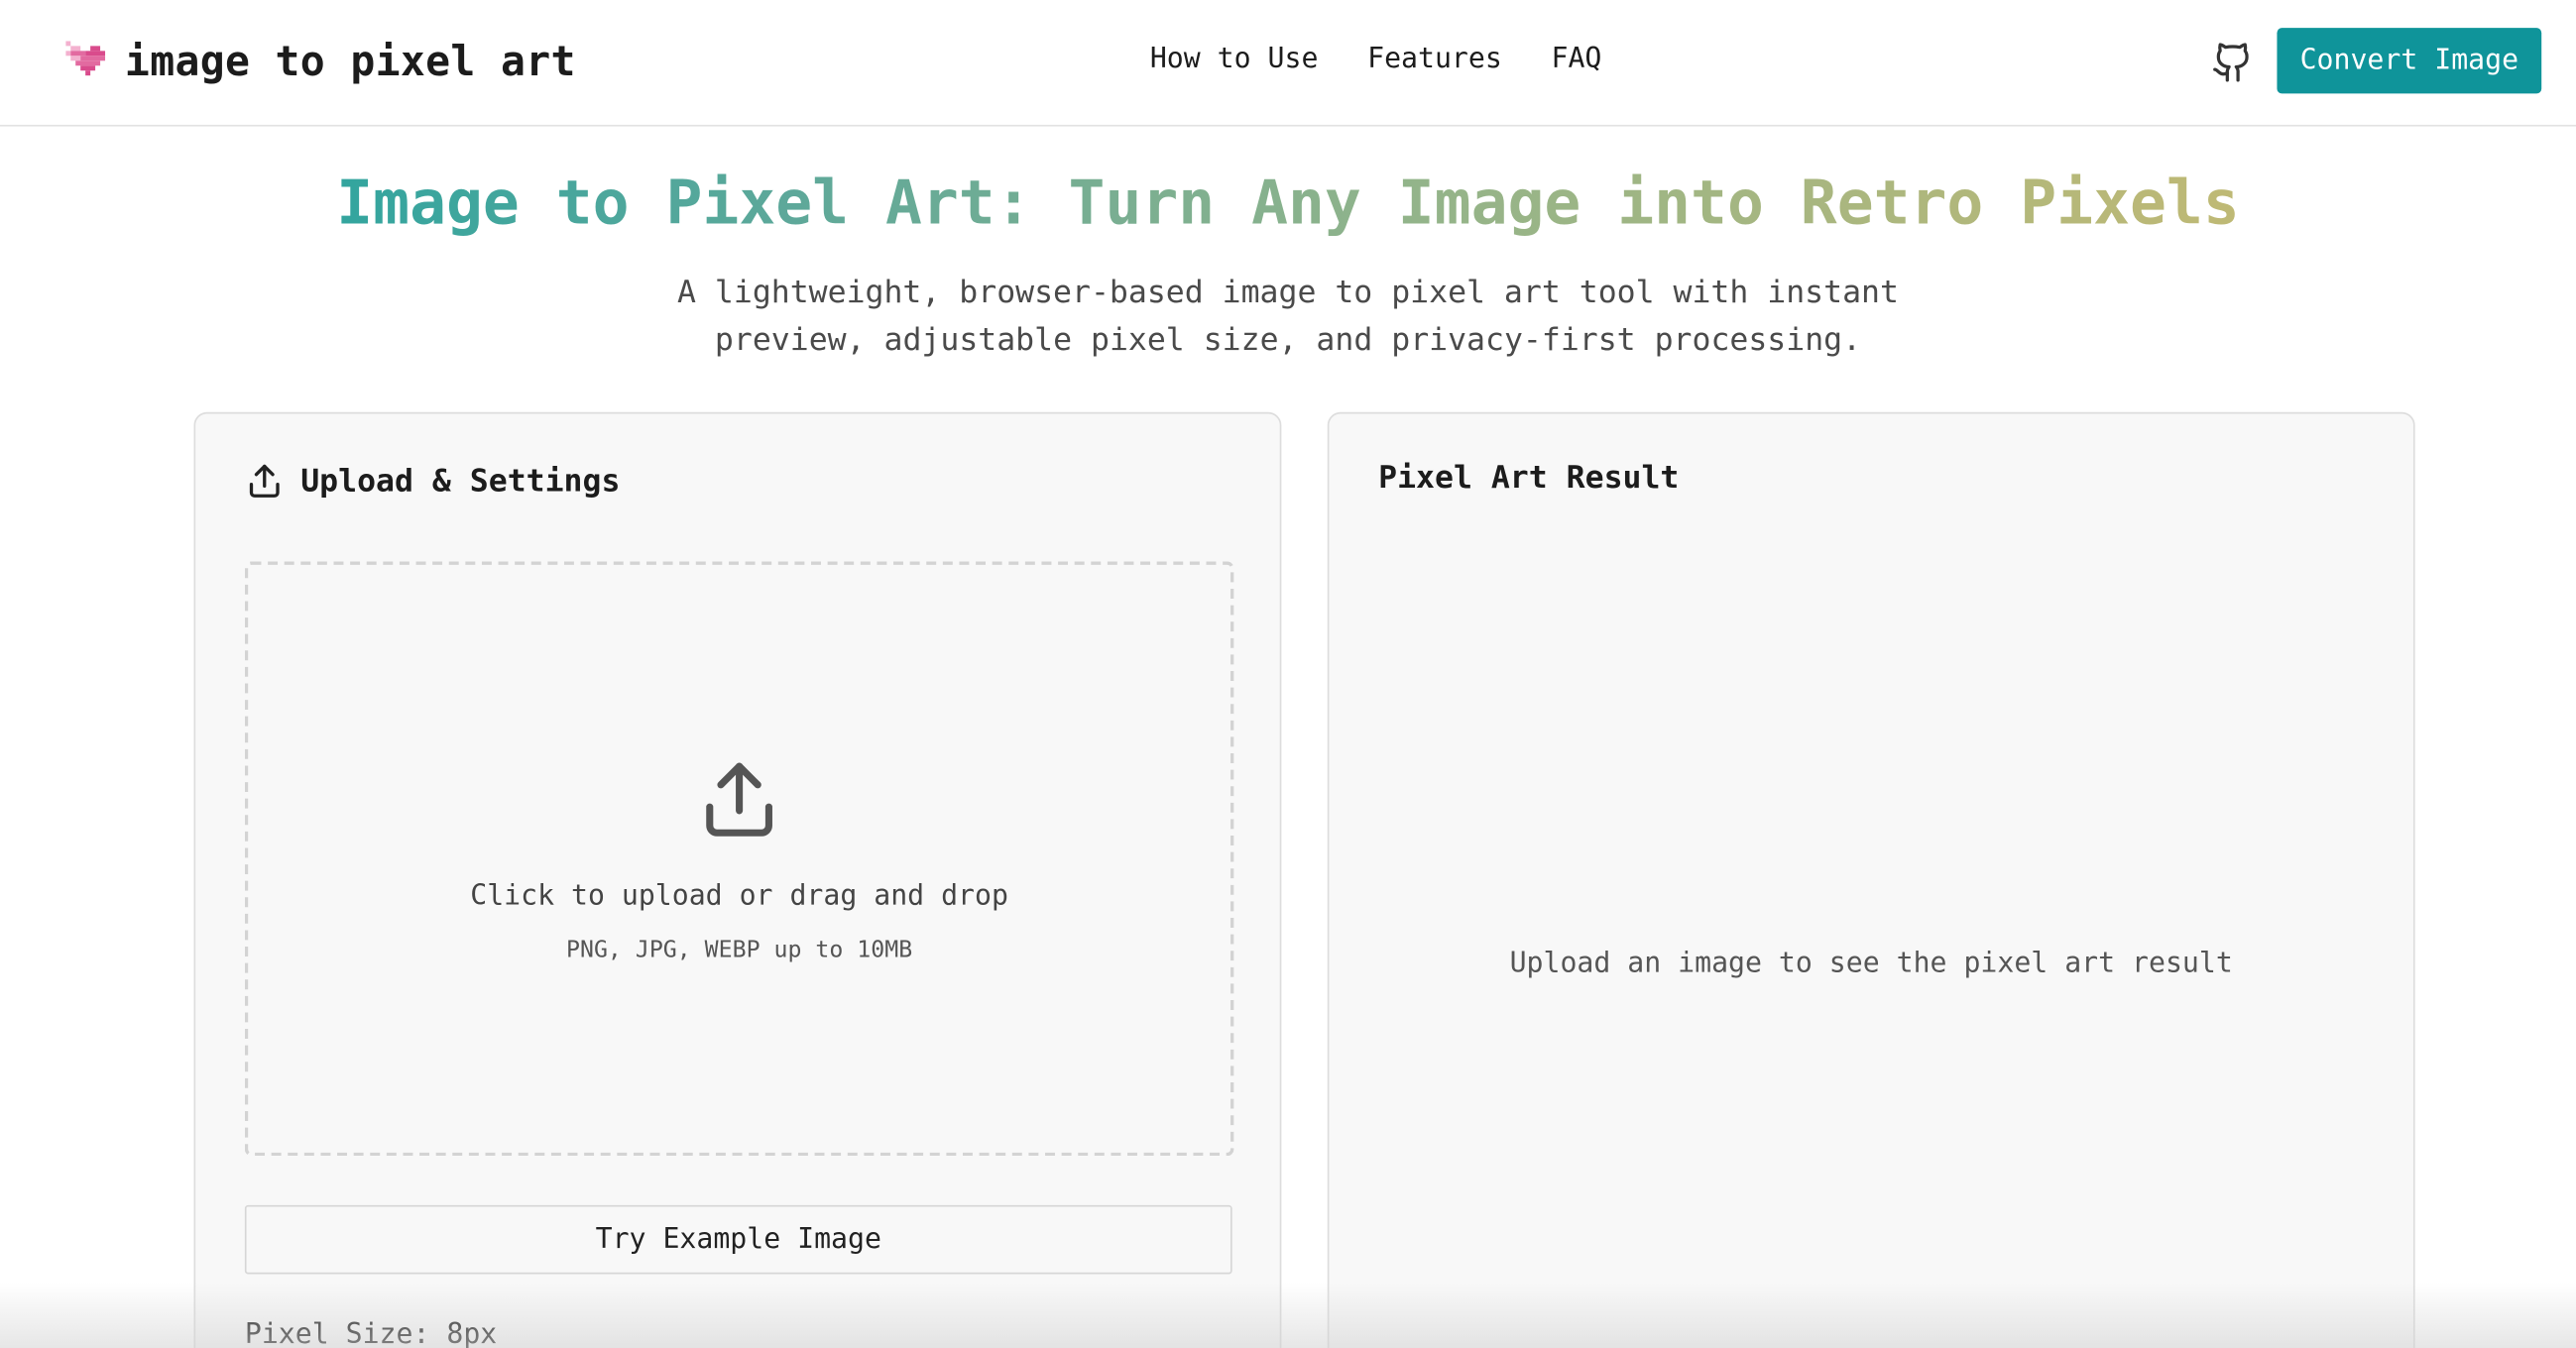  What do you see at coordinates (1892, 203) in the screenshot?
I see `title-word: Retro` at bounding box center [1892, 203].